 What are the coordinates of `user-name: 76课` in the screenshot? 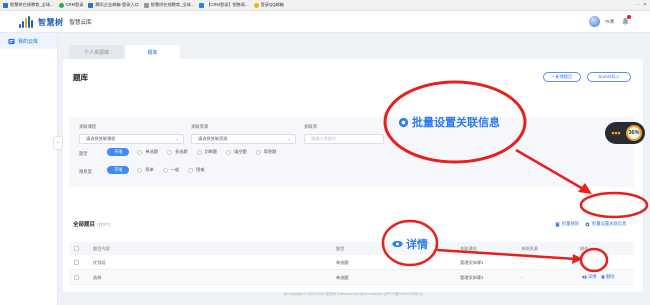 It's located at (609, 22).